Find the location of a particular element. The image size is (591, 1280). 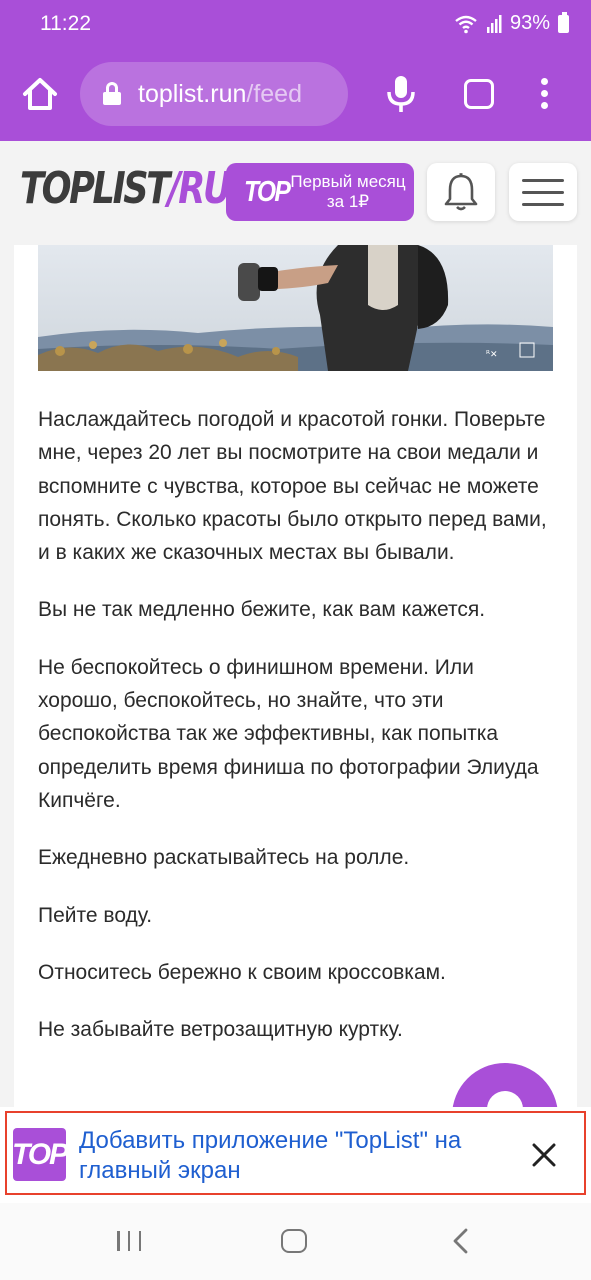

svg-text: ᴿ✕ is located at coordinates (491, 355).